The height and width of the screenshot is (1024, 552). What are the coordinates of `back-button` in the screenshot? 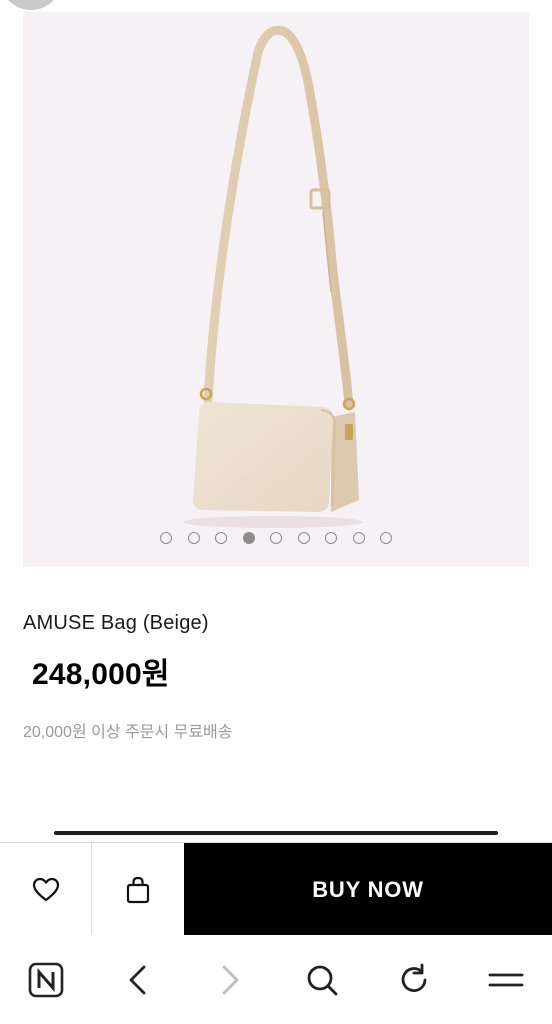 It's located at (138, 980).